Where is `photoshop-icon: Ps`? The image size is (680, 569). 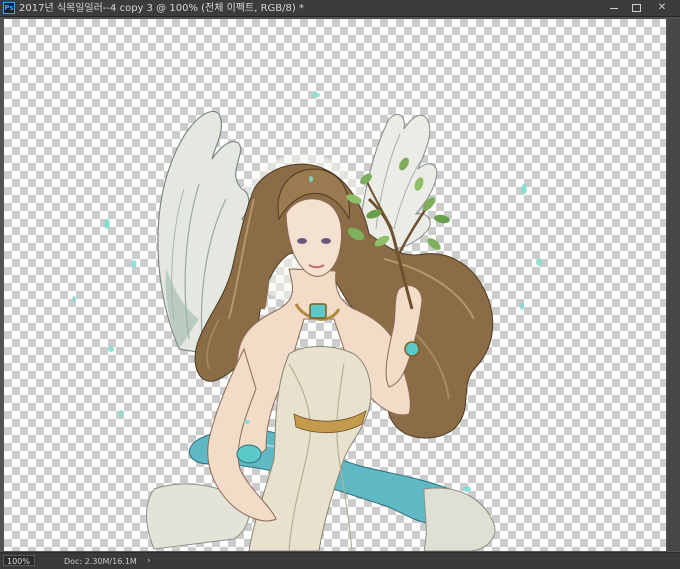 photoshop-icon: Ps is located at coordinates (9, 8).